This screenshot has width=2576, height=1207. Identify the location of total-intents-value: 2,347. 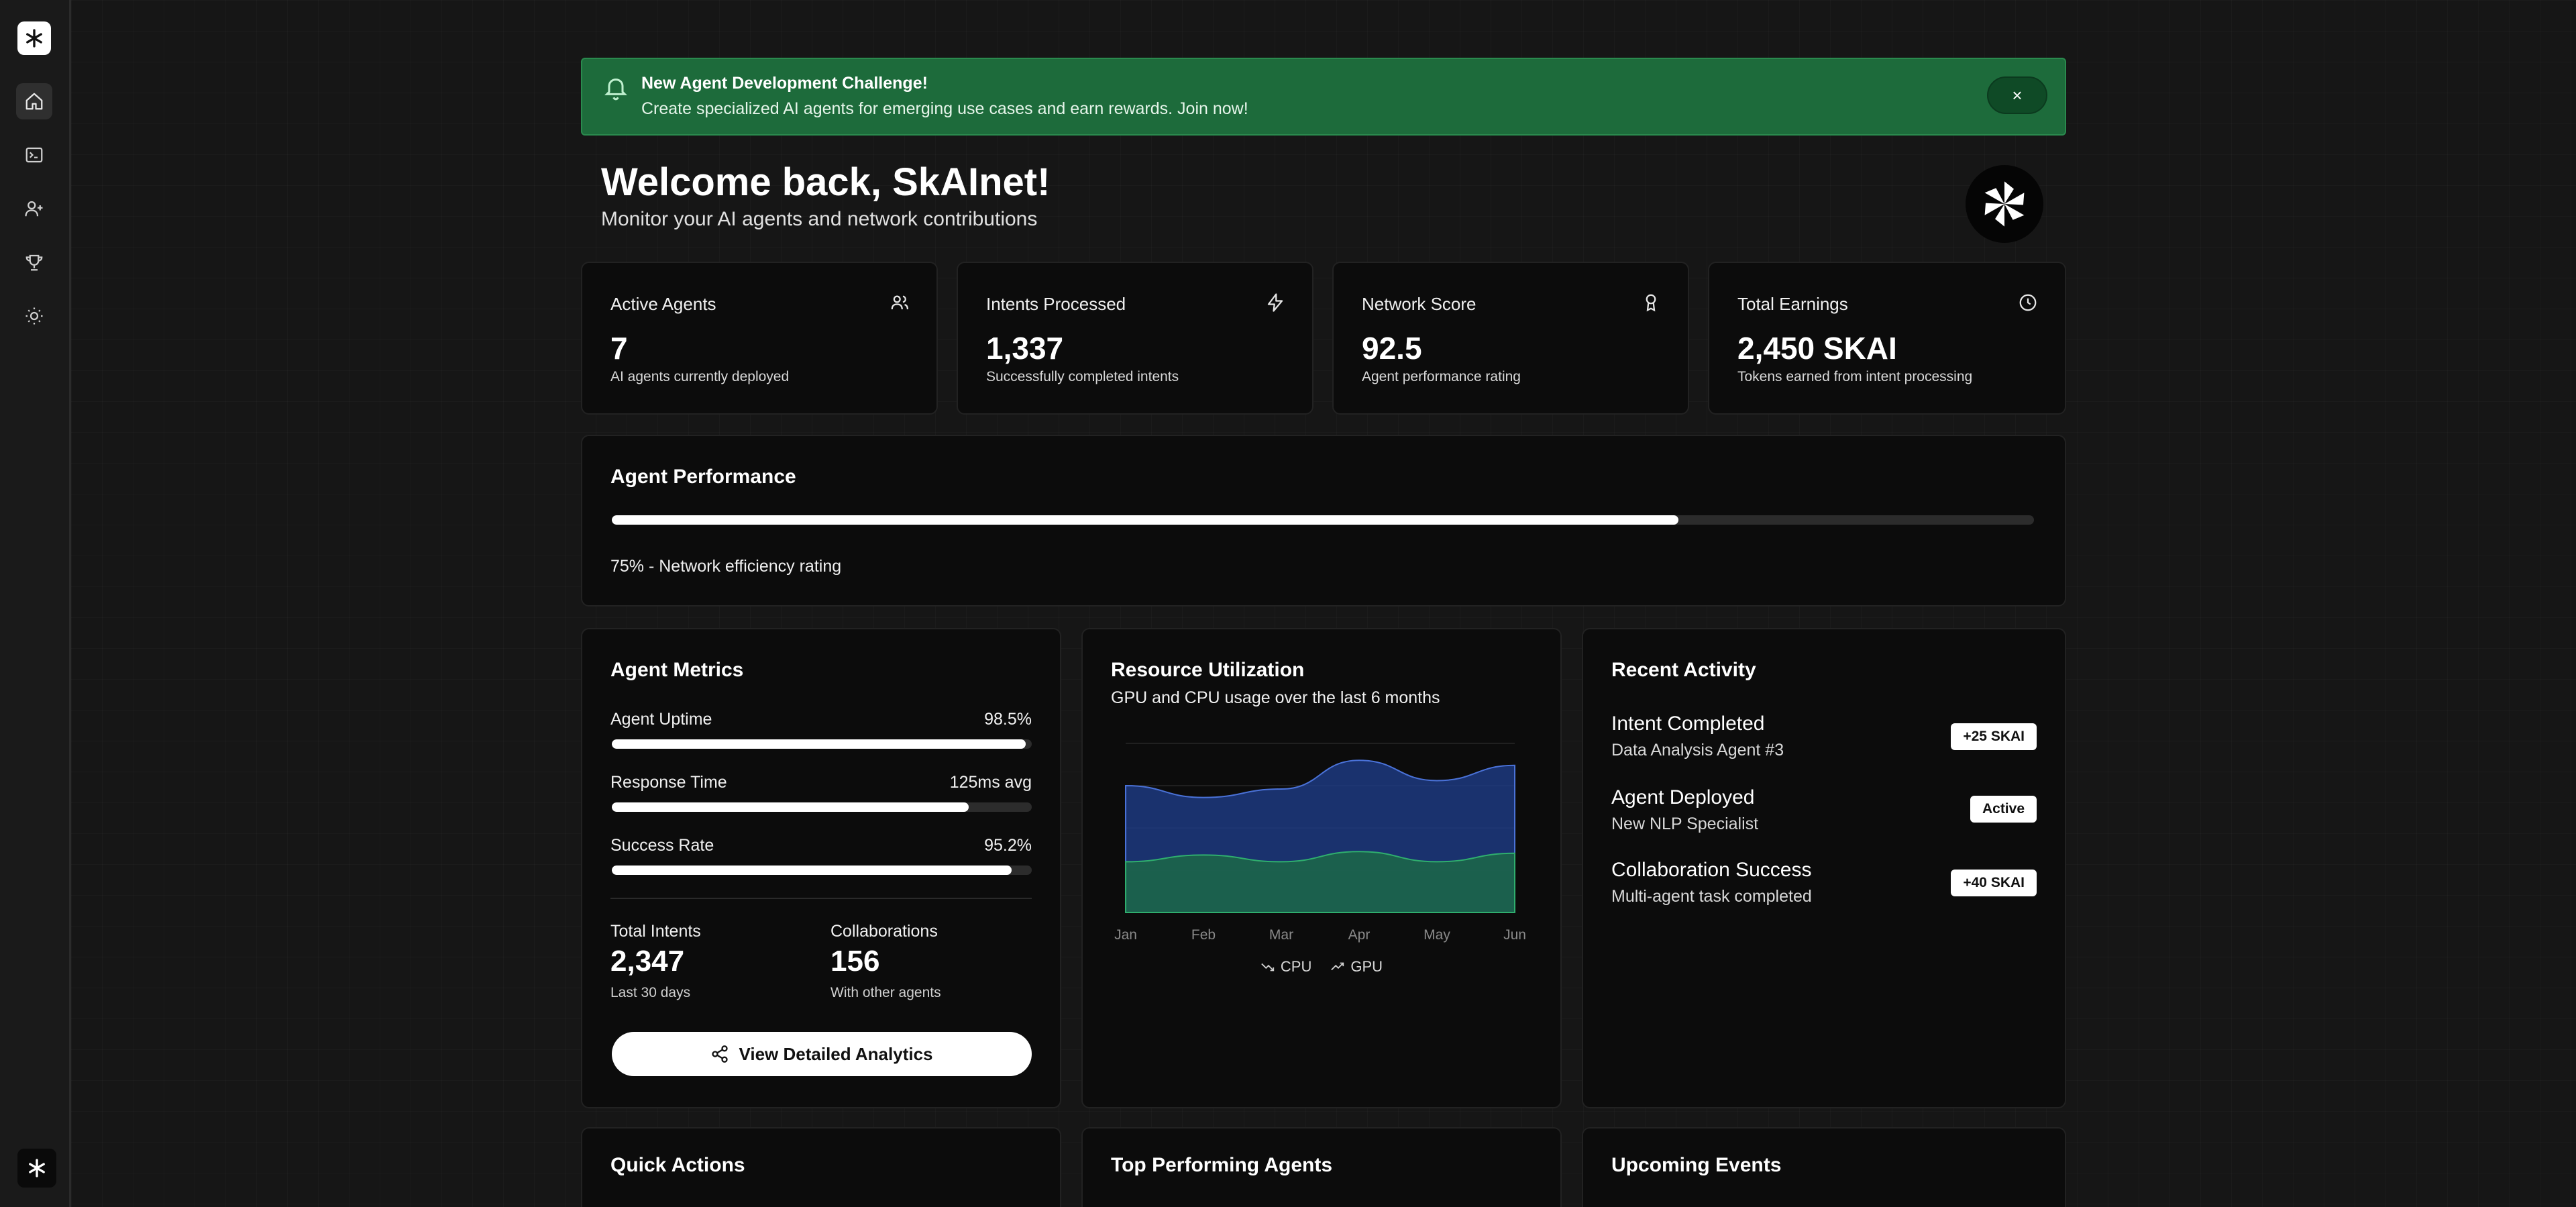
(647, 961).